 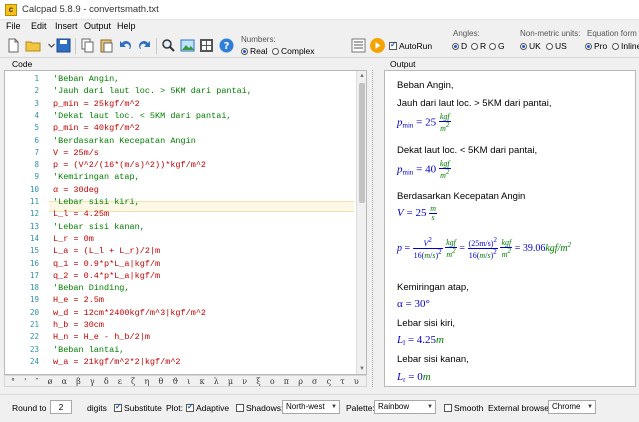 I want to click on code-line: α = 30deg, so click(x=76, y=190).